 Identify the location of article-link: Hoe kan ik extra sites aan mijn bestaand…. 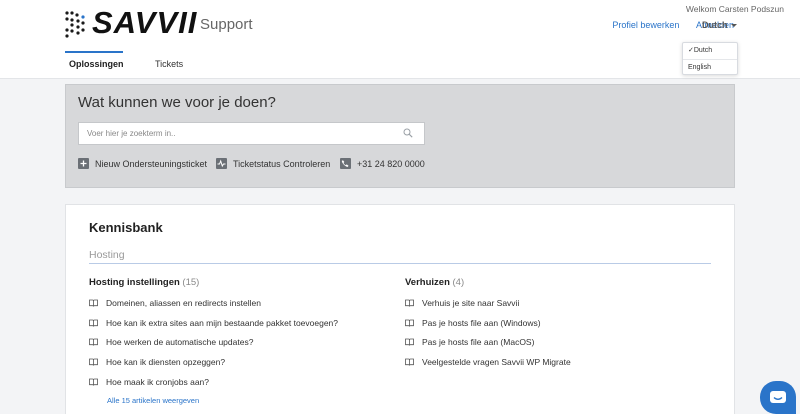
(213, 323).